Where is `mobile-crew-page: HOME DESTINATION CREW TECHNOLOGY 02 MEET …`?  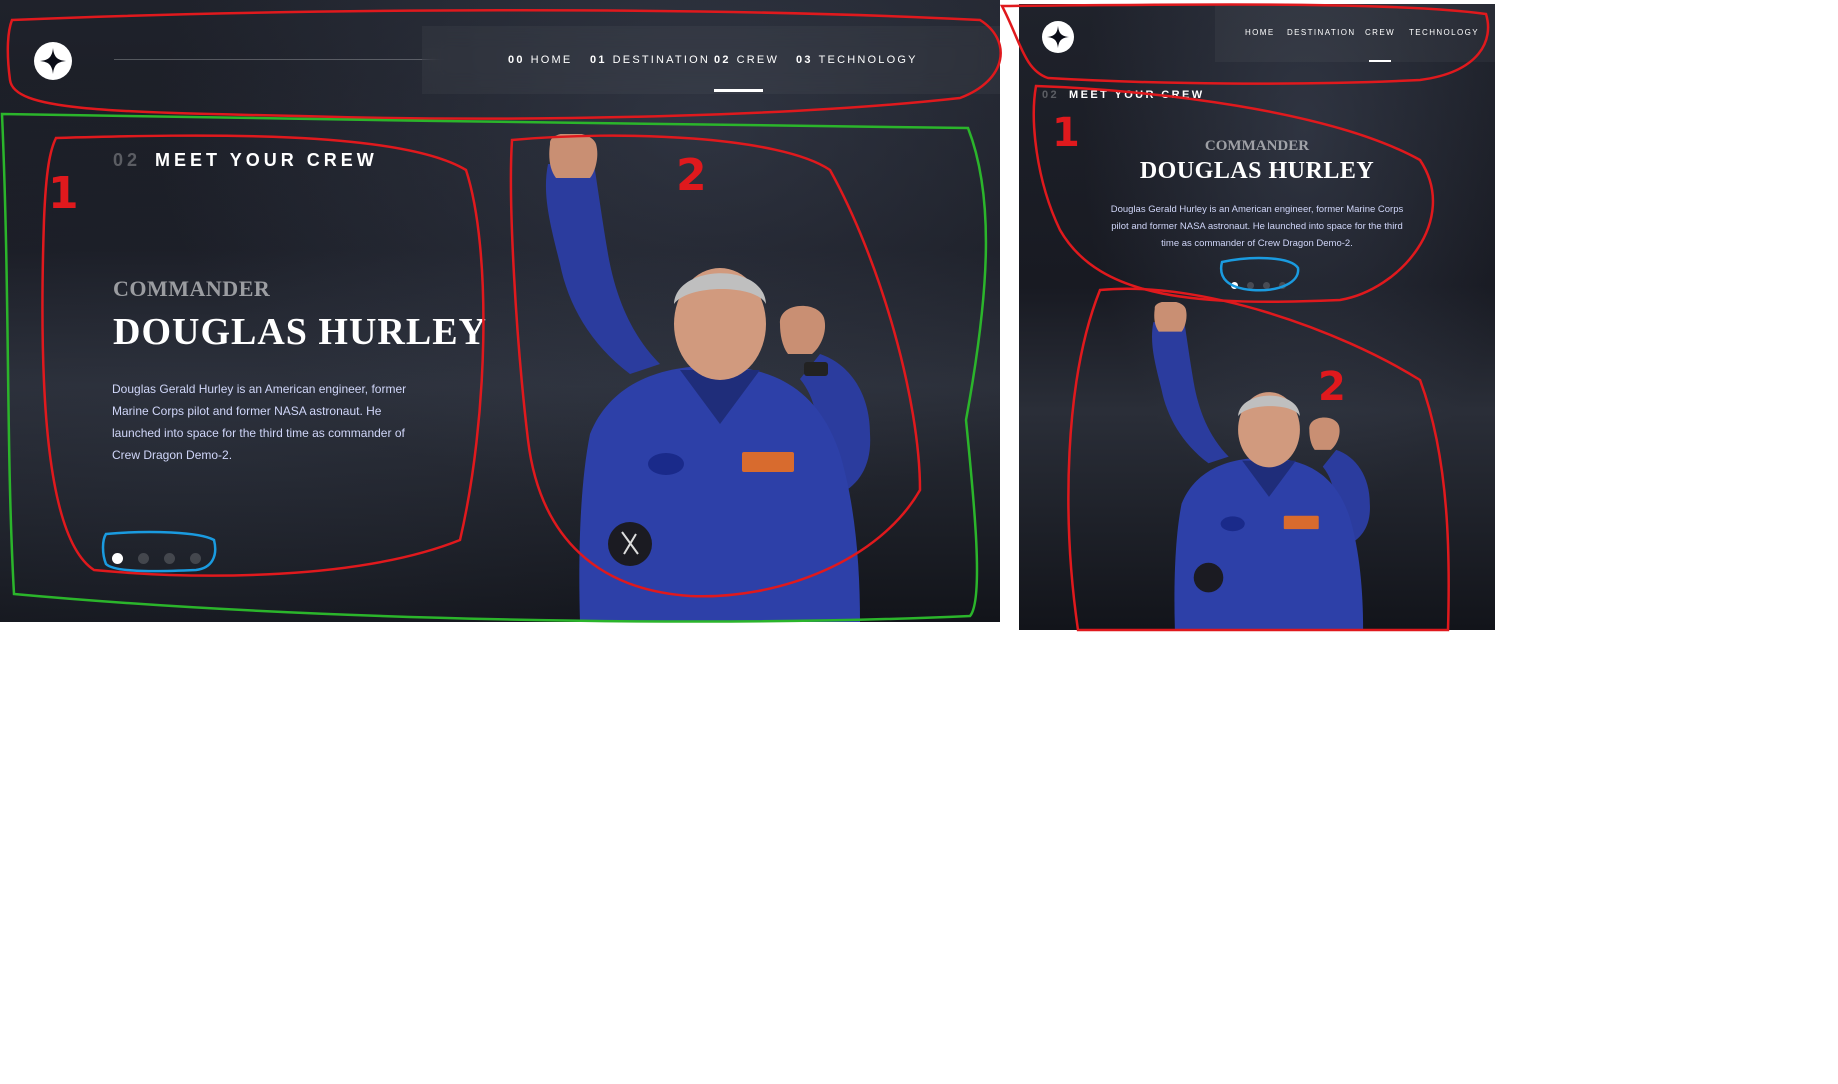
mobile-crew-page: HOME DESTINATION CREW TECHNOLOGY 02 MEET … is located at coordinates (1257, 317).